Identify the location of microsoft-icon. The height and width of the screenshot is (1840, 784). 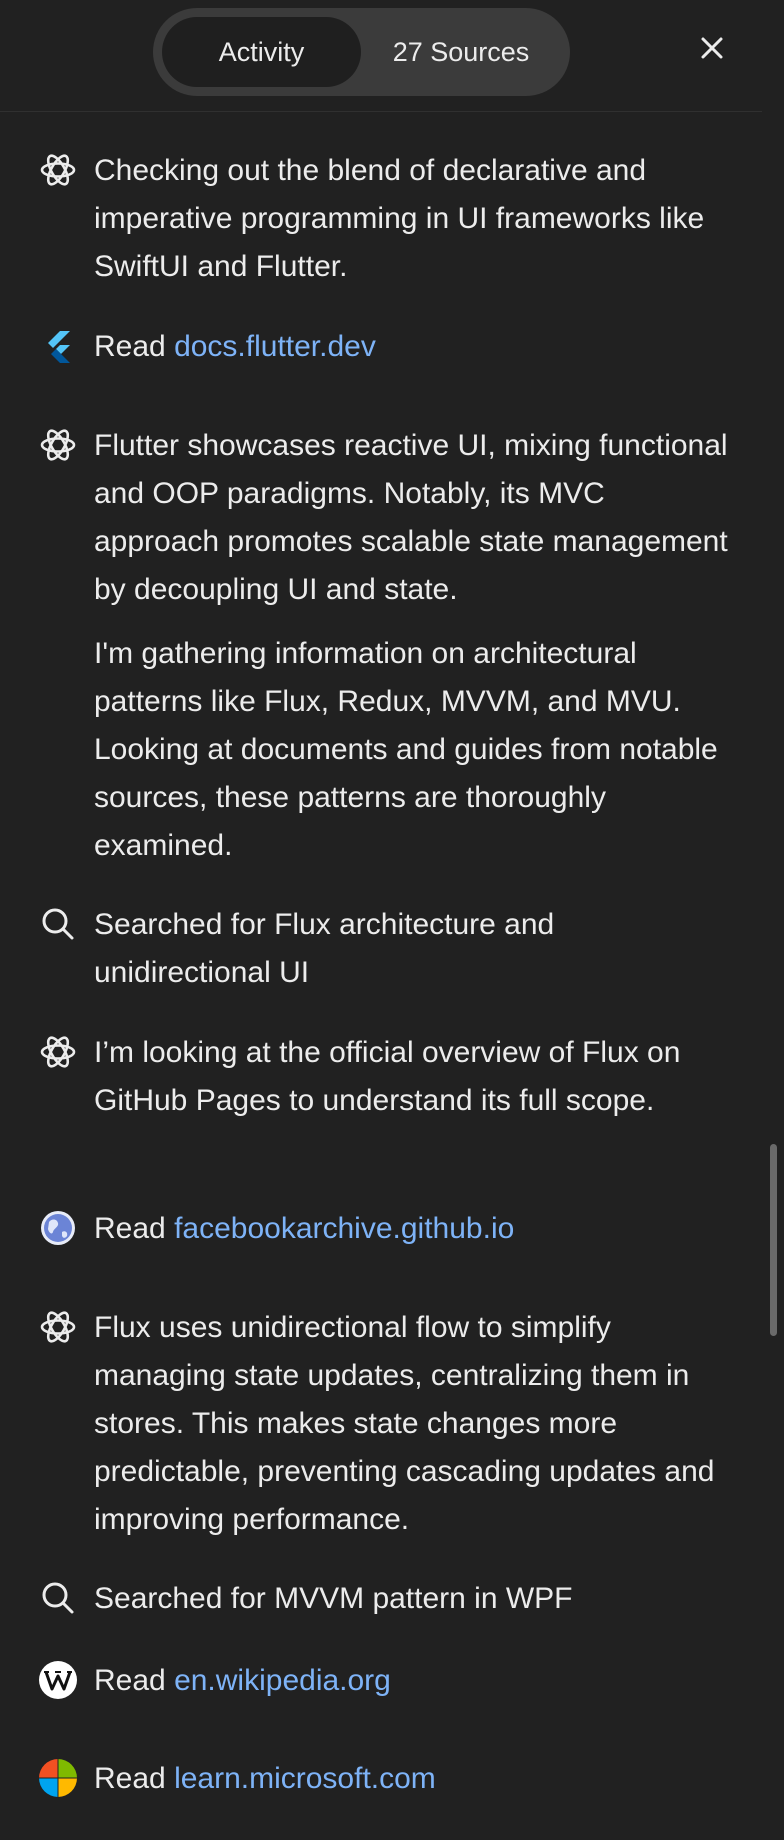
(58, 1778).